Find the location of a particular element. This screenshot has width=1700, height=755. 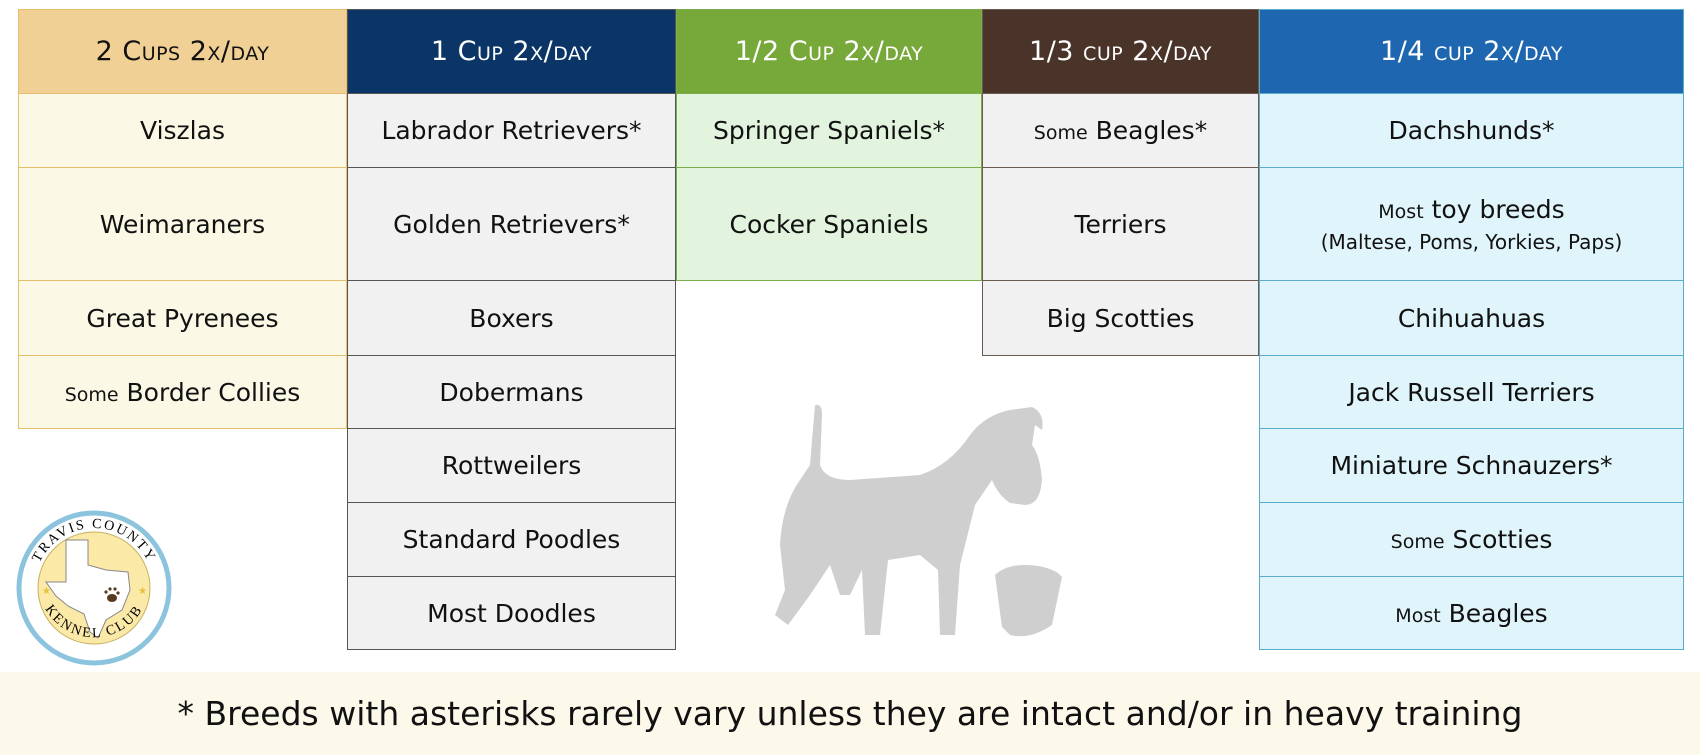

breed-cell: Chihuahuas is located at coordinates (1471, 318).